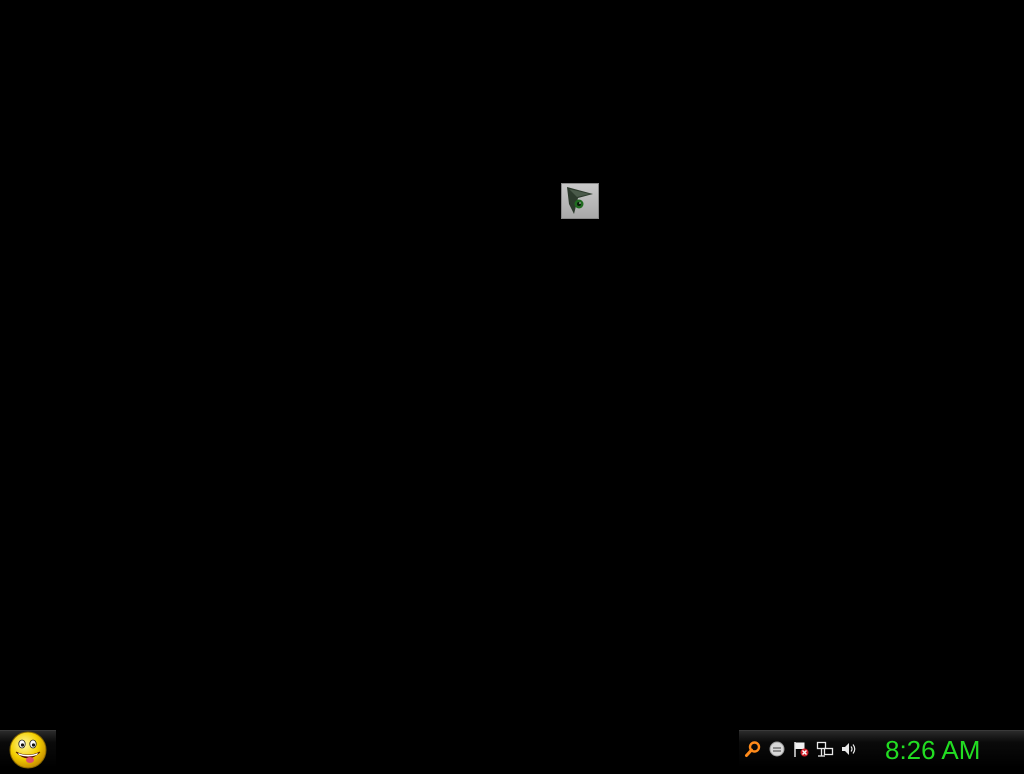  I want to click on smiley-face-icon, so click(28, 752).